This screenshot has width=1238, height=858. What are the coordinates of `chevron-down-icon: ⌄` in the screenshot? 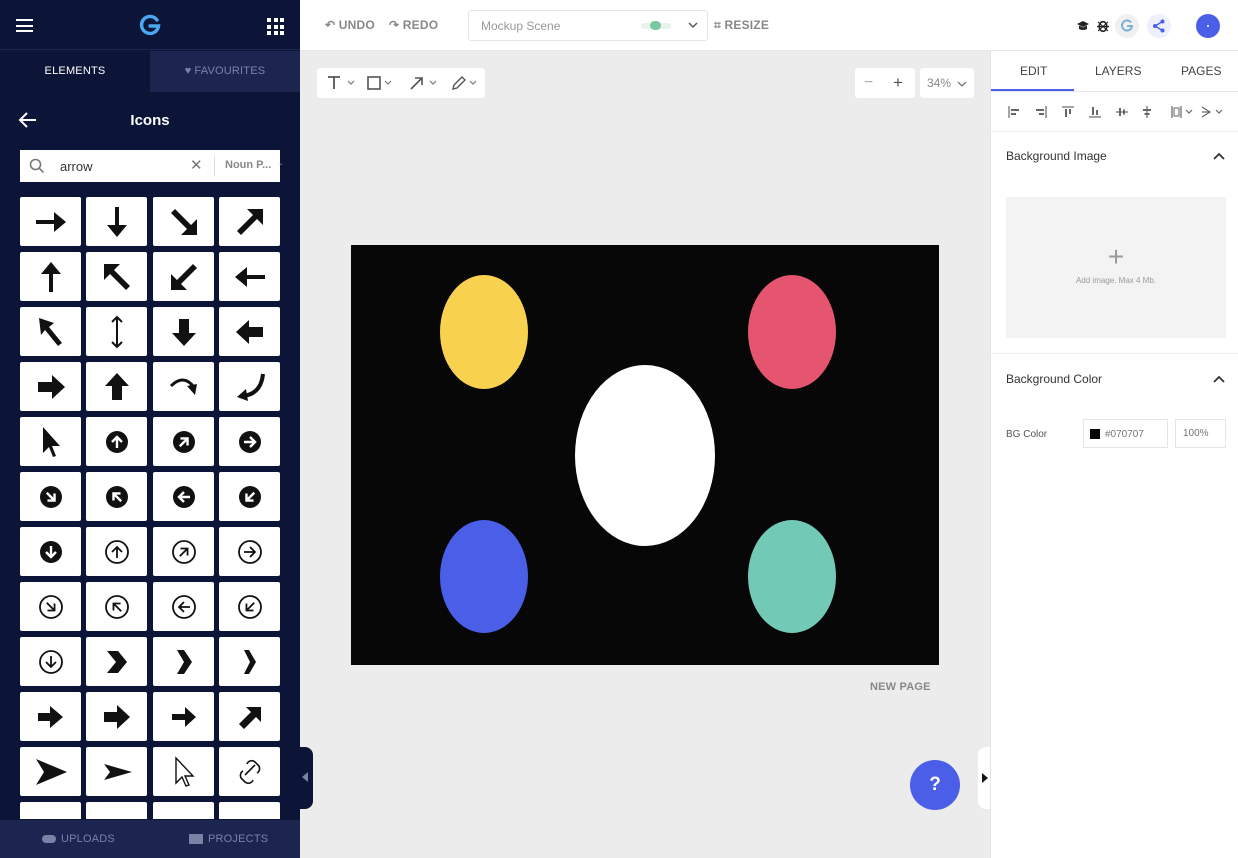 It's located at (281, 163).